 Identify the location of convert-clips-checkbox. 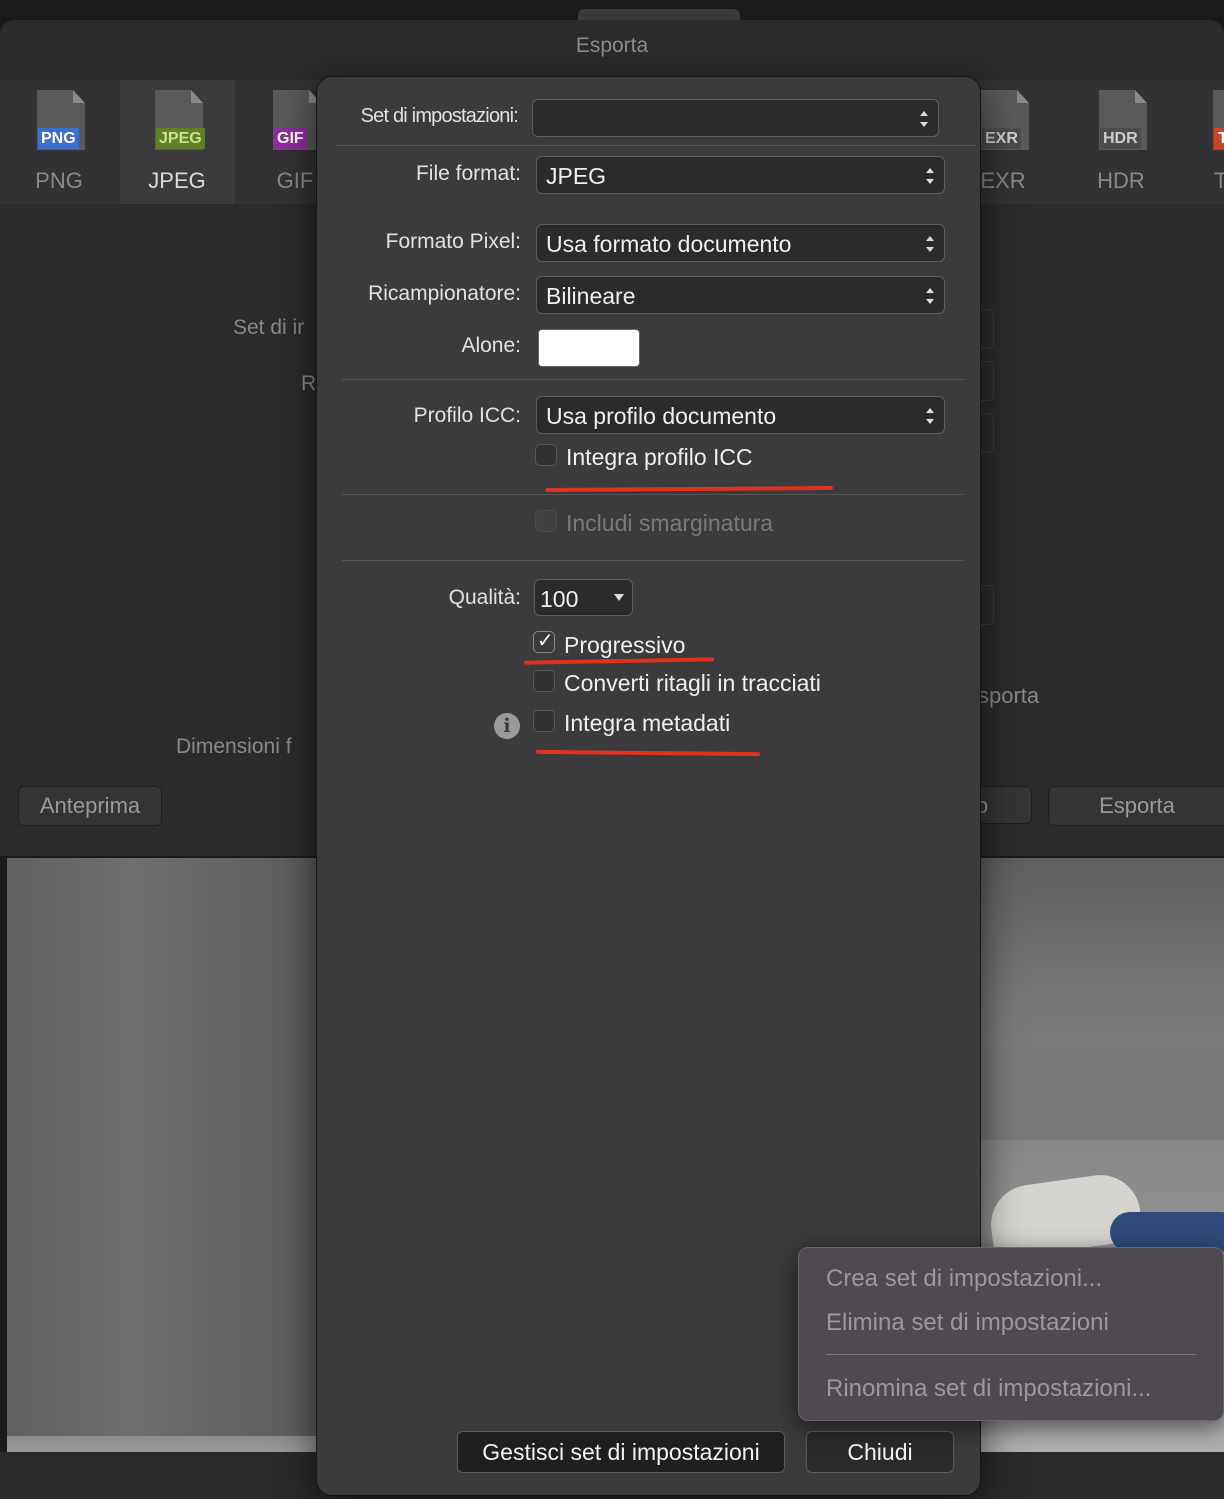
(544, 681).